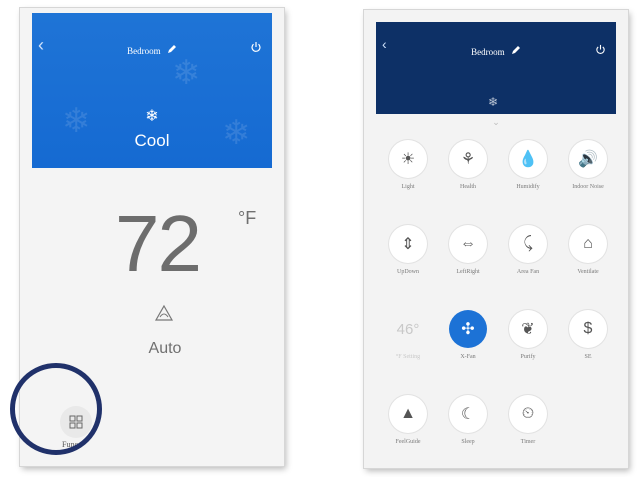 The width and height of the screenshot is (642, 477). Describe the element at coordinates (152, 141) in the screenshot. I see `mode-label: Cool` at that location.